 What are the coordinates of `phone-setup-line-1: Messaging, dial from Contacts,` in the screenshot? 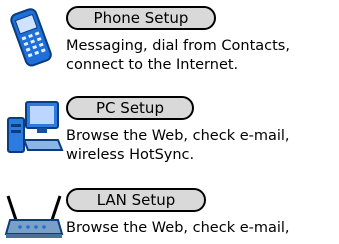 It's located at (178, 46).